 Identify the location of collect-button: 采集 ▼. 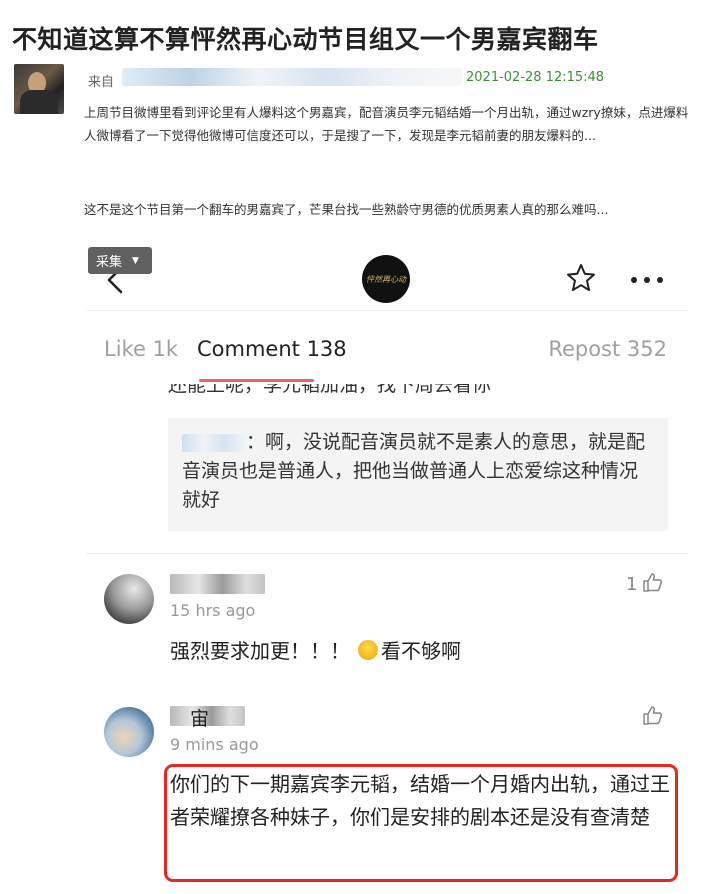
(120, 260).